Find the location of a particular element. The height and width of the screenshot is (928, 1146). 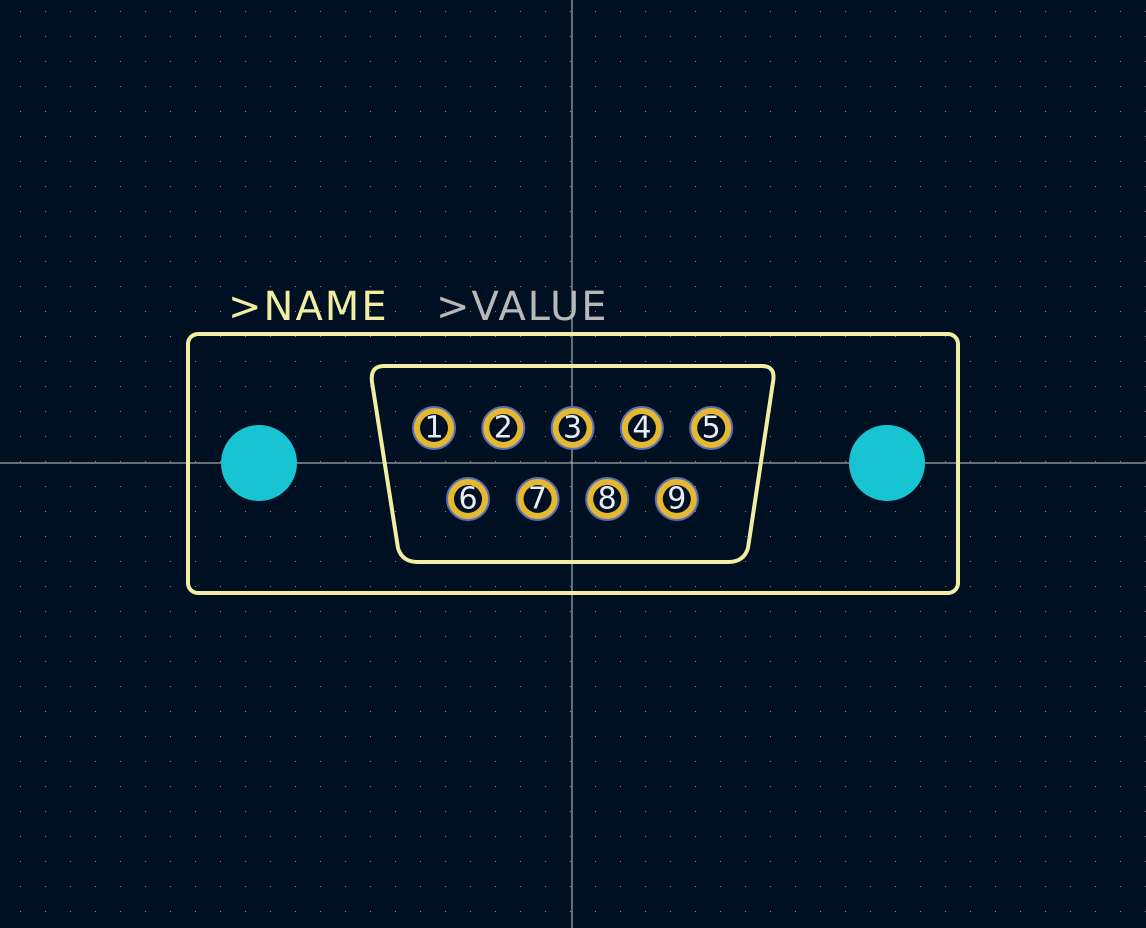

reference-label: >NAME is located at coordinates (308, 307).